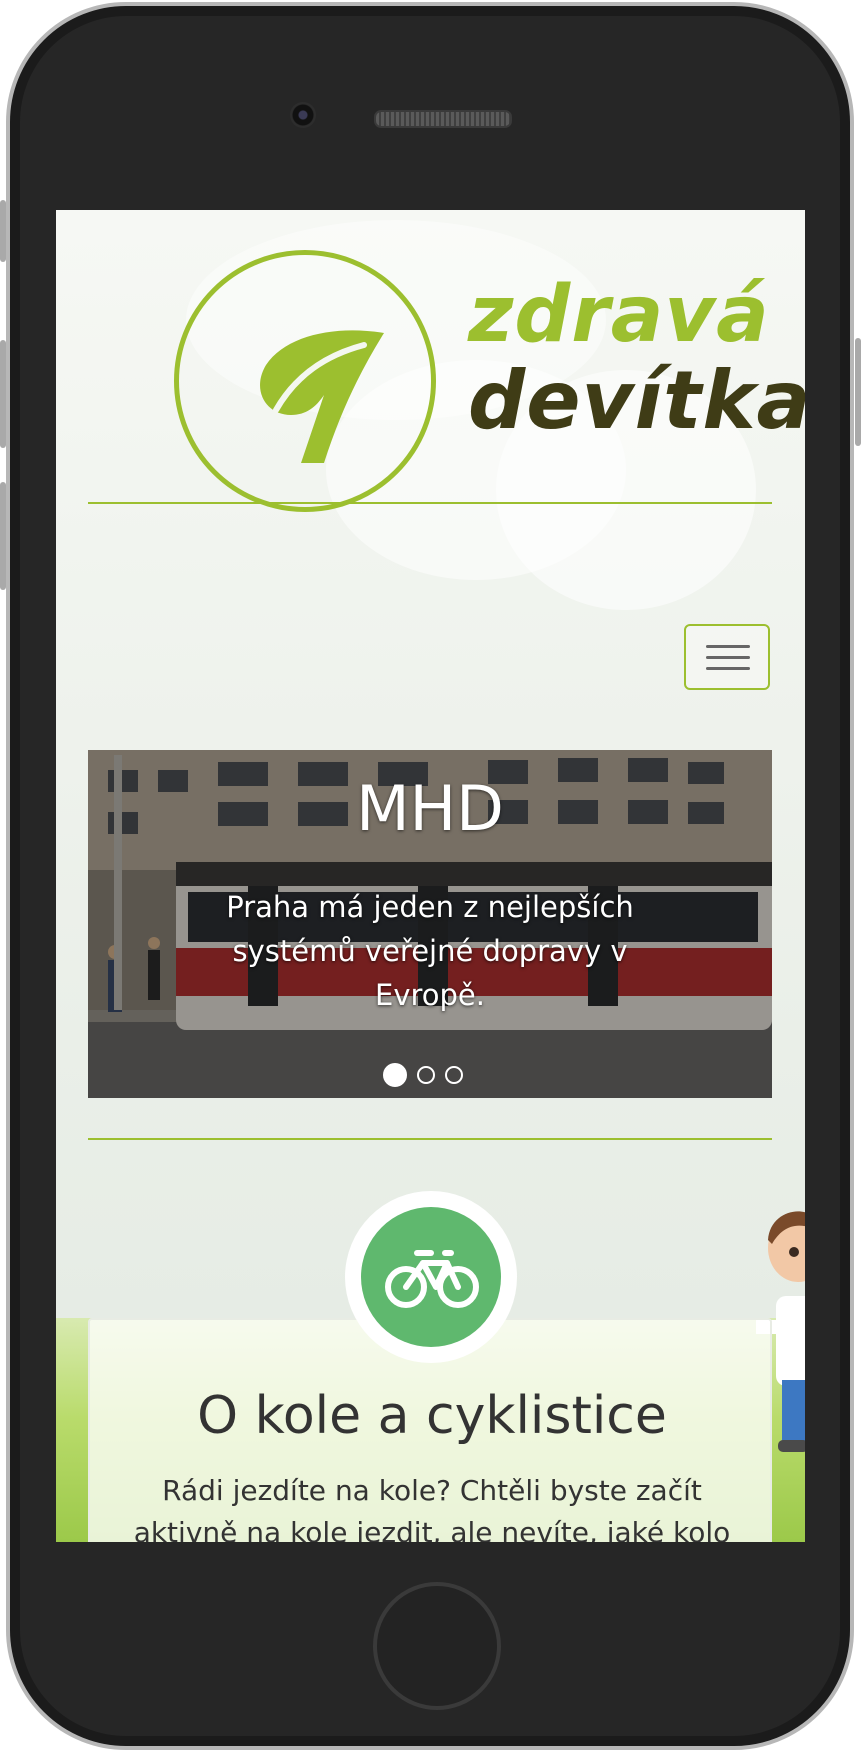  What do you see at coordinates (3, 394) in the screenshot?
I see `phone-volume-up` at bounding box center [3, 394].